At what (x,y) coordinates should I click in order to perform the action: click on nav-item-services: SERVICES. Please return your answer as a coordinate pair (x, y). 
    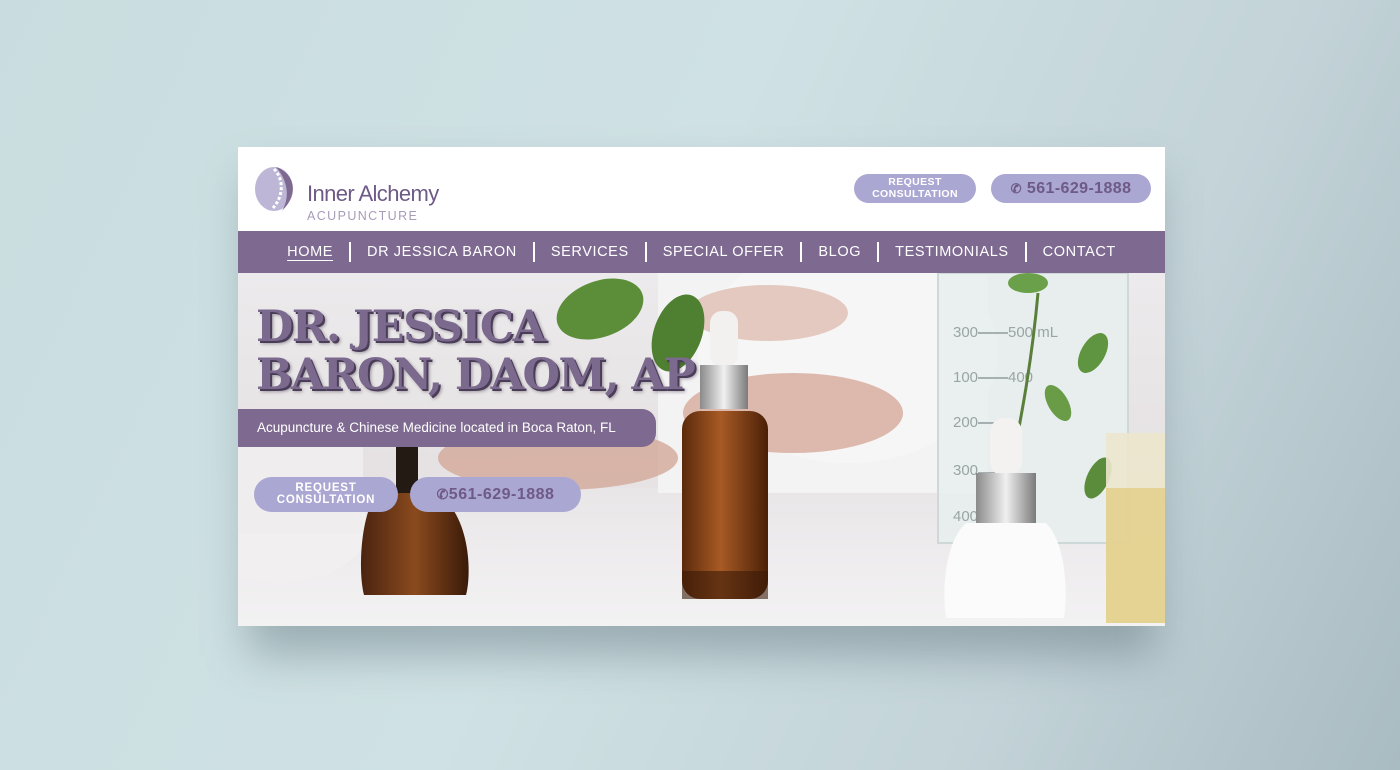
    Looking at the image, I should click on (588, 252).